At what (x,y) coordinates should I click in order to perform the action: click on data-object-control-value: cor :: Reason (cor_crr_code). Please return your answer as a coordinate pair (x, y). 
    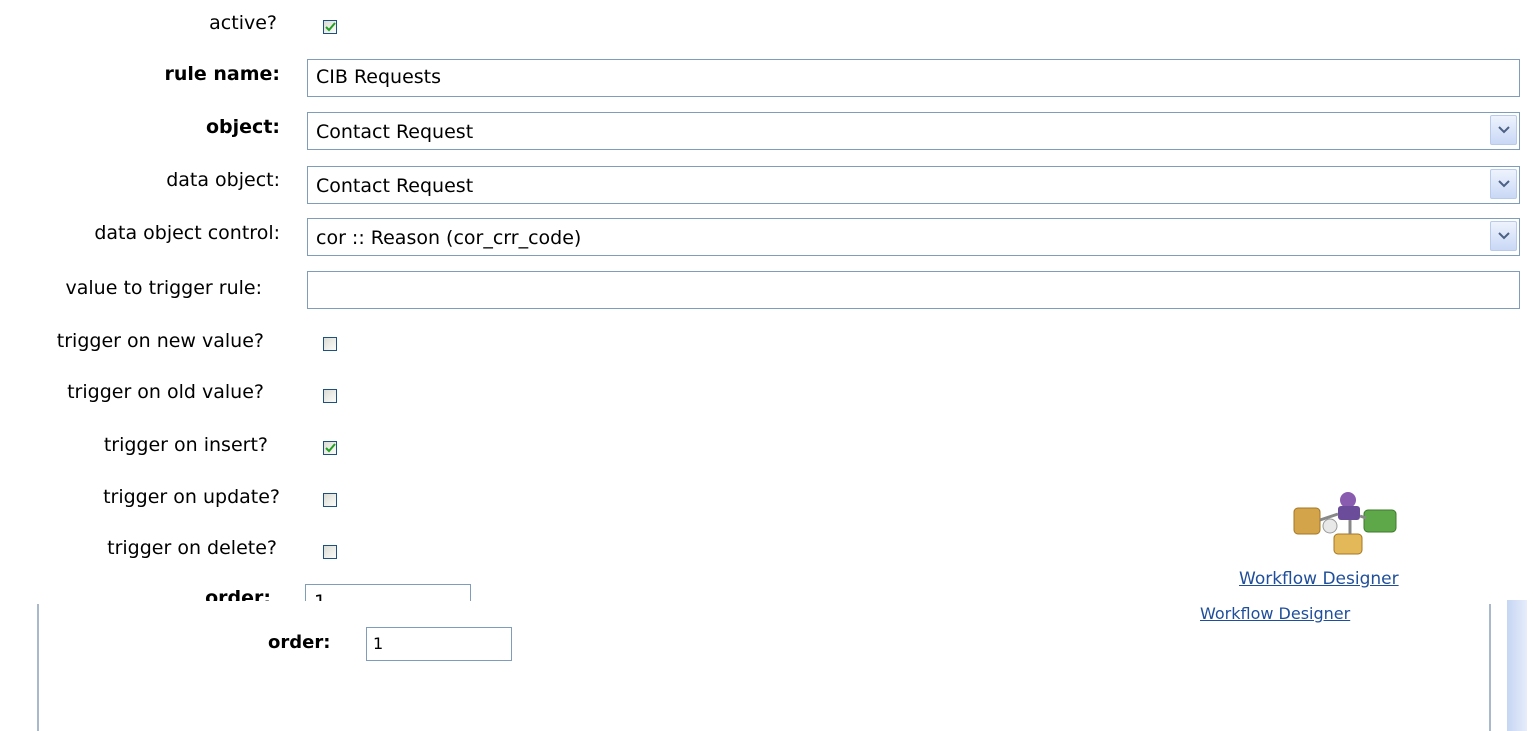
    Looking at the image, I should click on (449, 238).